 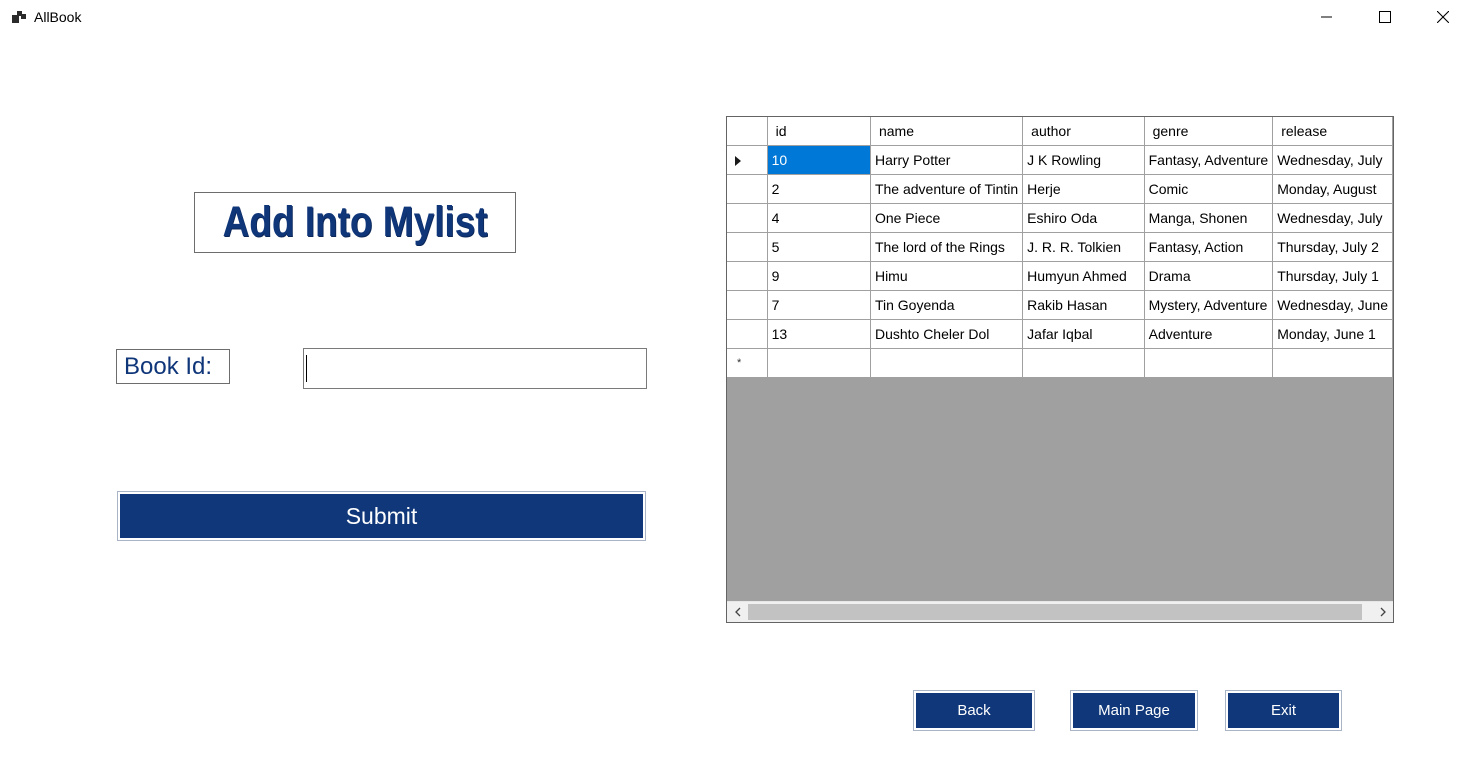 I want to click on table-cell: Dushto Cheler Dol, so click(x=947, y=334).